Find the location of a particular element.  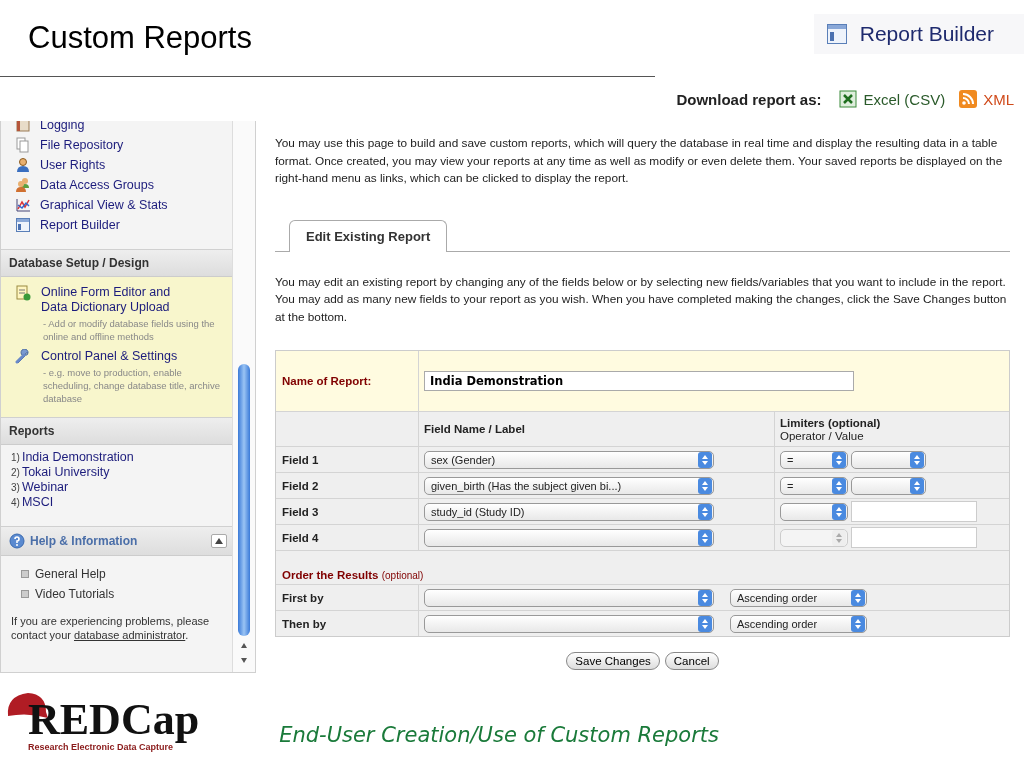

report-link: India Demonstration is located at coordinates (77, 457).